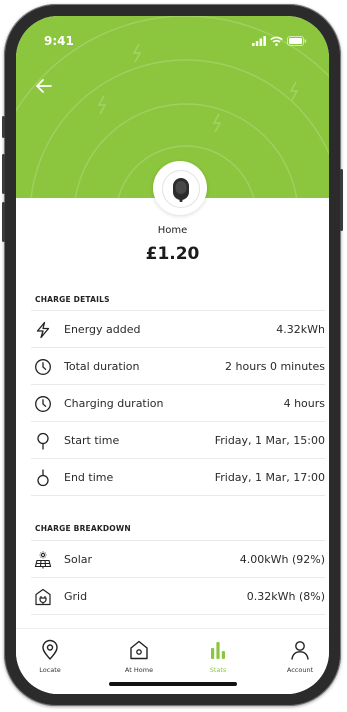 The image size is (347, 712). Describe the element at coordinates (102, 366) in the screenshot. I see `row-label: Total duration` at that location.